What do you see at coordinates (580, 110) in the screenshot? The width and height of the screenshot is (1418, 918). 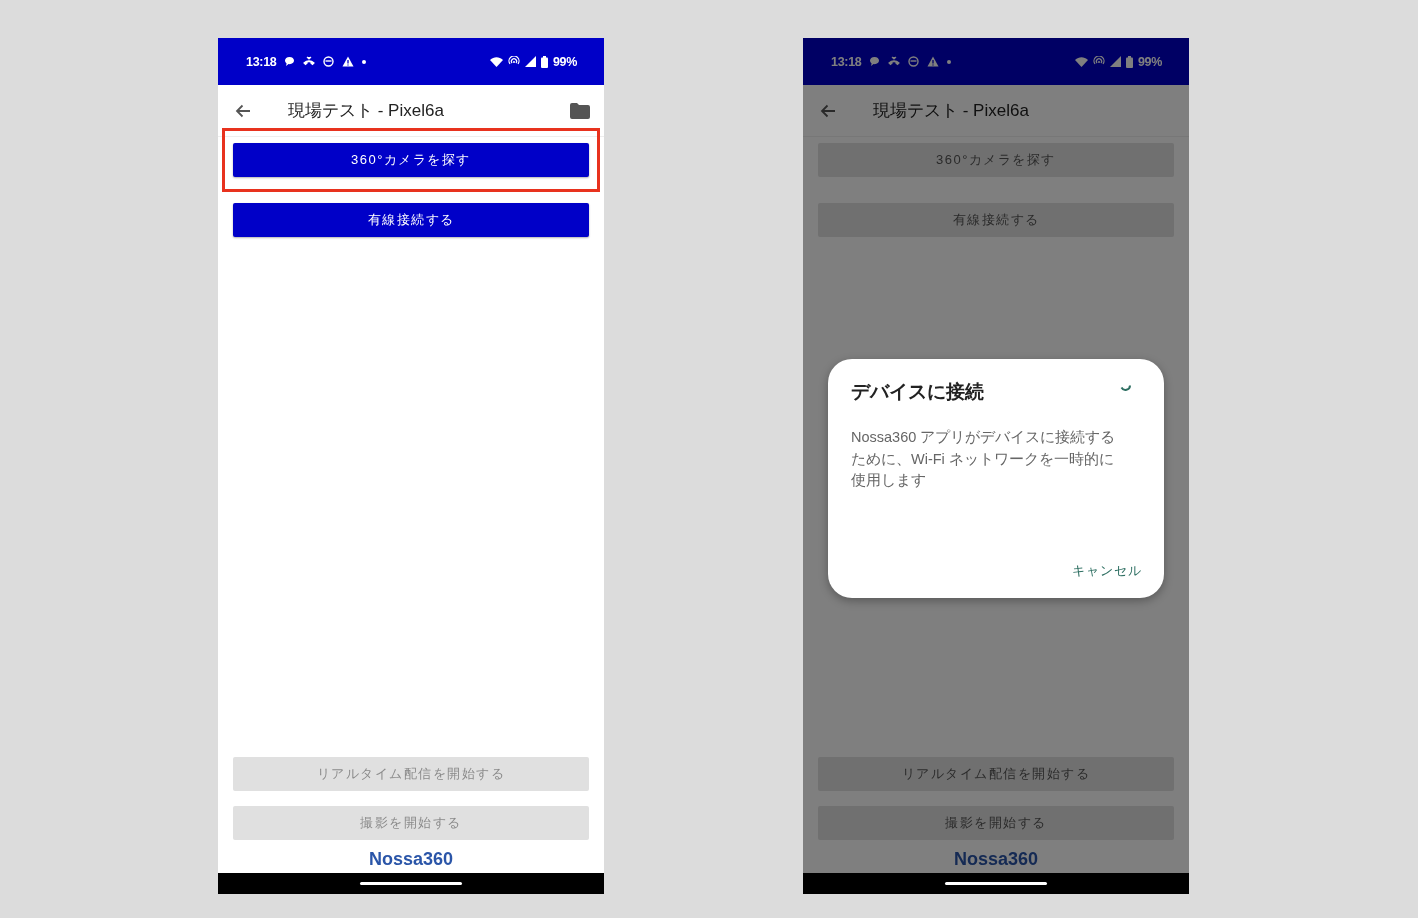 I see `folder-icon` at bounding box center [580, 110].